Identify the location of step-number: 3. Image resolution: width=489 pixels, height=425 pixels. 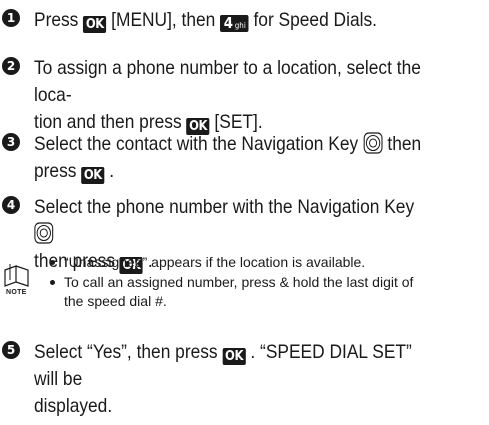
(11, 142).